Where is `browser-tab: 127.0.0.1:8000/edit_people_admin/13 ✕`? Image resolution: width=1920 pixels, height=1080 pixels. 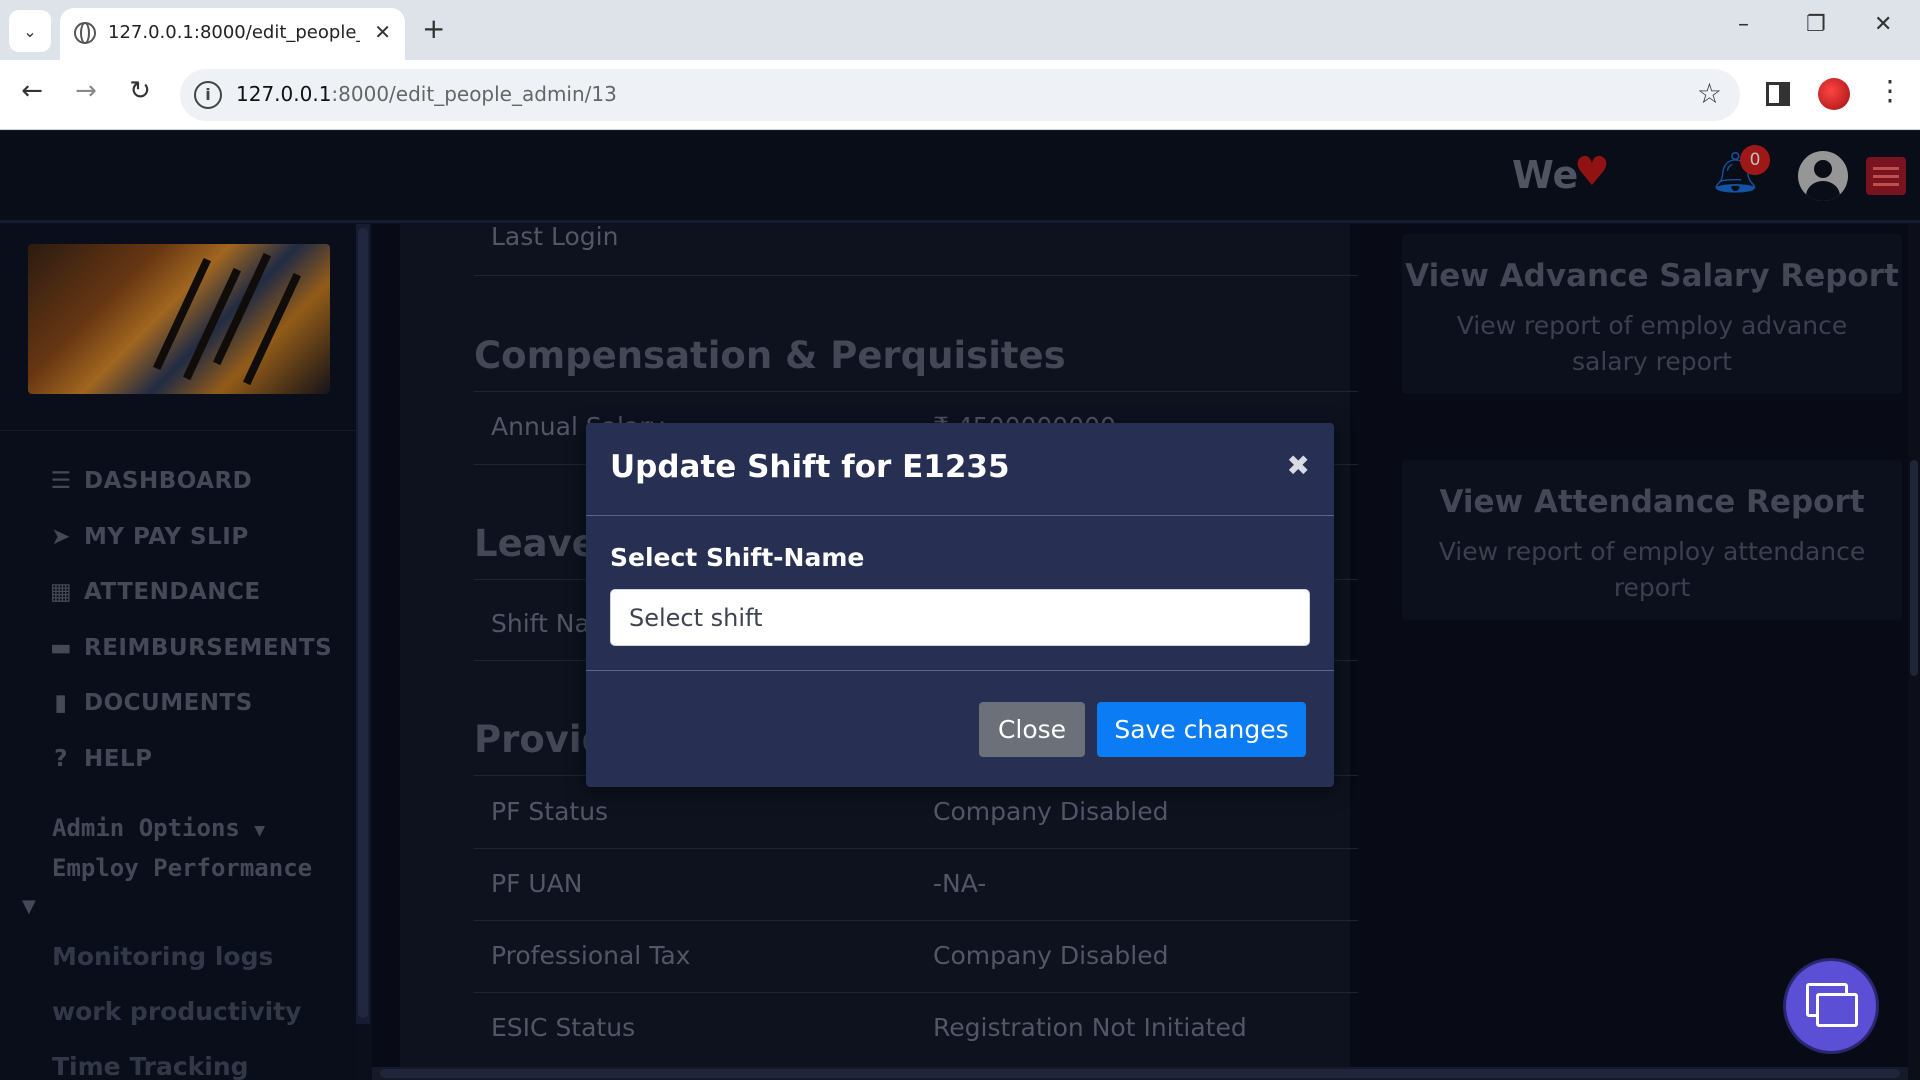
browser-tab: 127.0.0.1:8000/edit_people_admin/13 ✕ is located at coordinates (232, 34).